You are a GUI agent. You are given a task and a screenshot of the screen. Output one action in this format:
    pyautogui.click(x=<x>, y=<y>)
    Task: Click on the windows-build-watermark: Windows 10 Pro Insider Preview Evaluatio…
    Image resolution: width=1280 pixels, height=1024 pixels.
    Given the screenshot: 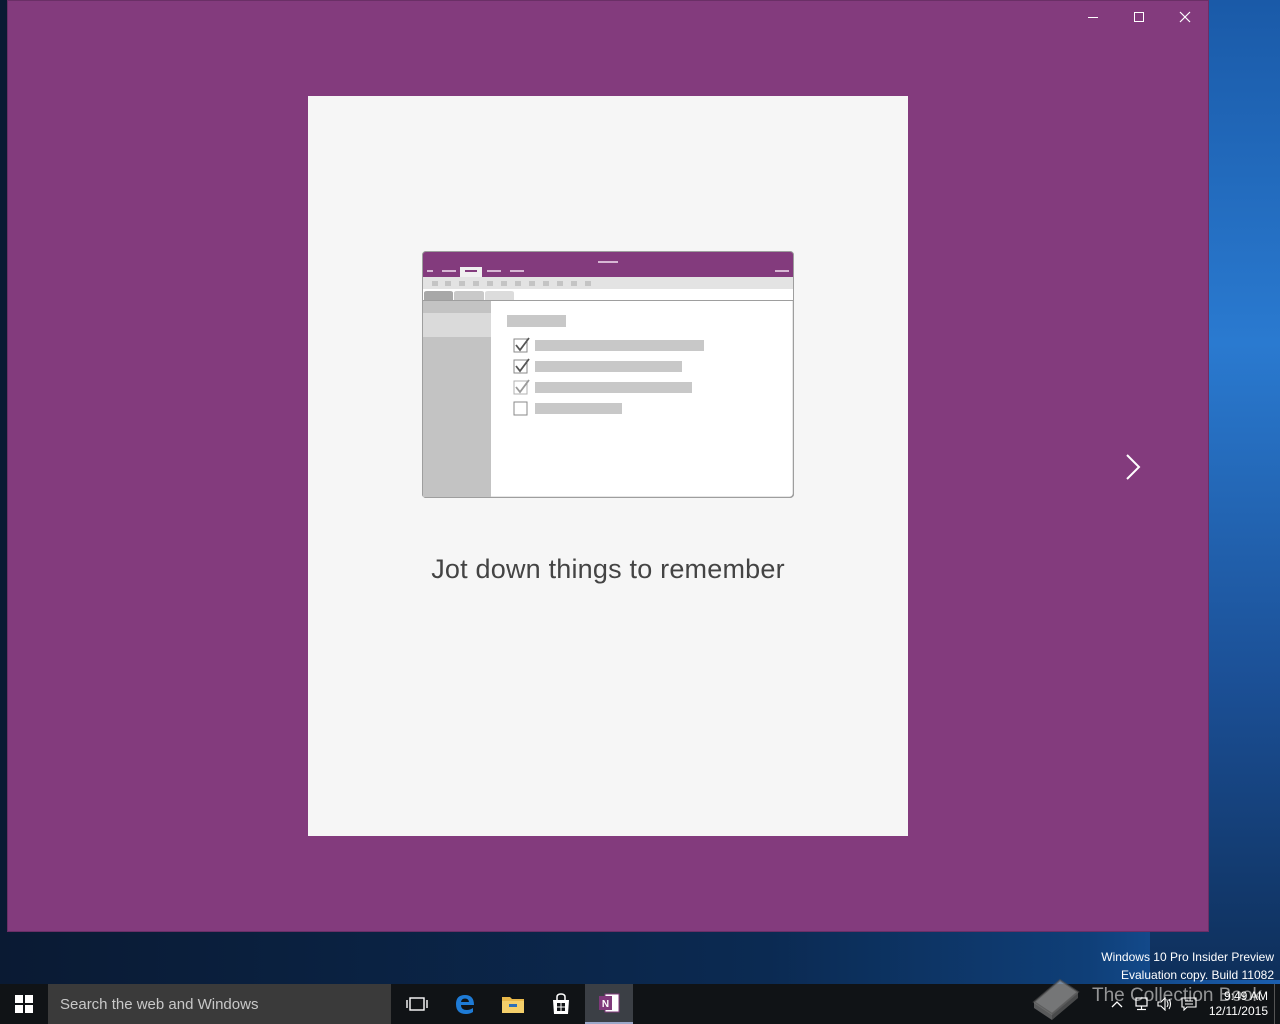 What is the action you would take?
    pyautogui.click(x=1187, y=966)
    